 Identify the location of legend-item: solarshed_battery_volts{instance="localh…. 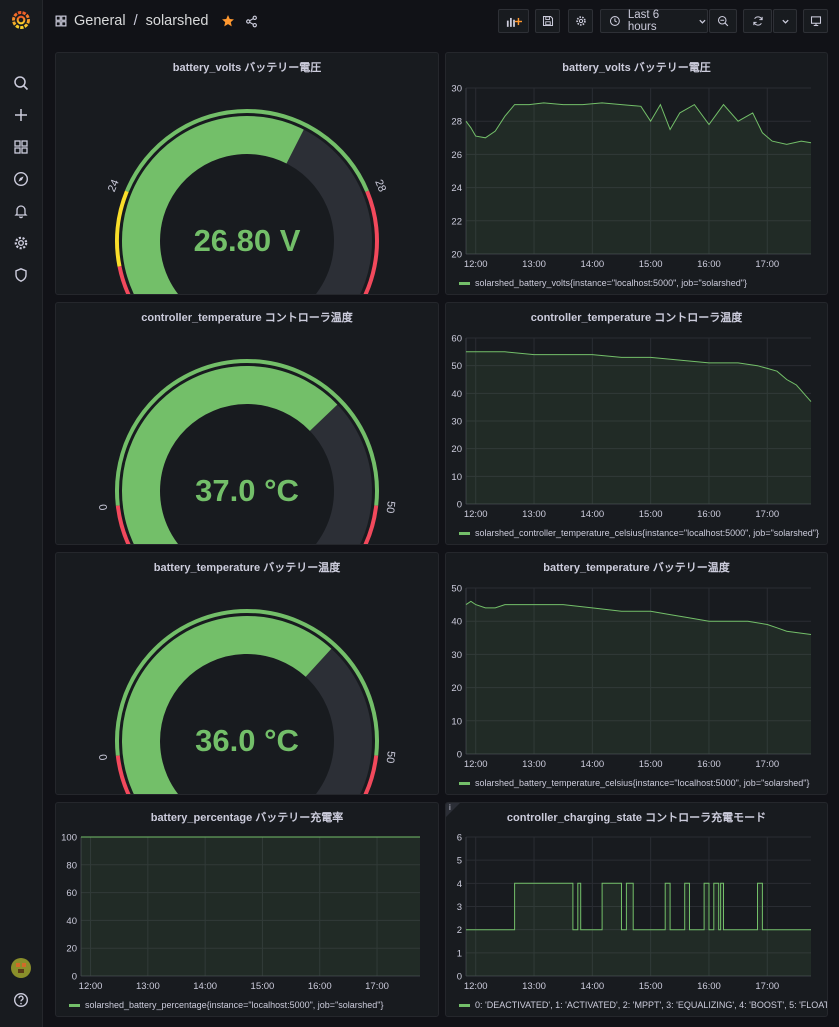
(603, 283).